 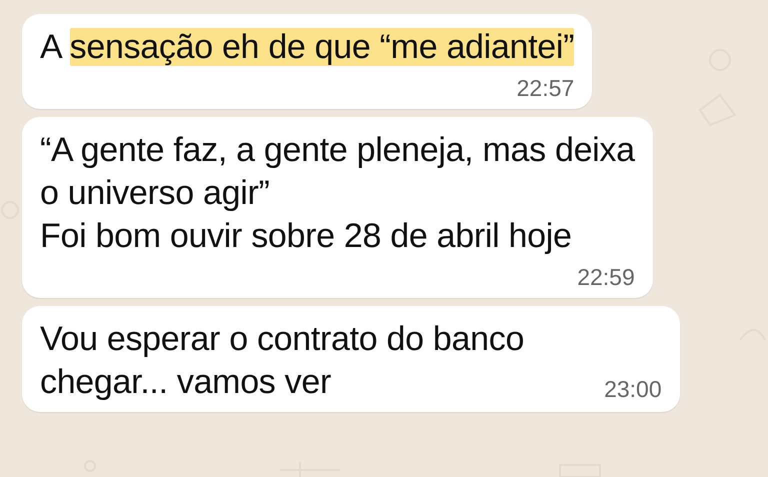 I want to click on message-text: Vou esperar o contrato do banco chegar... vamos ver, so click(x=282, y=361).